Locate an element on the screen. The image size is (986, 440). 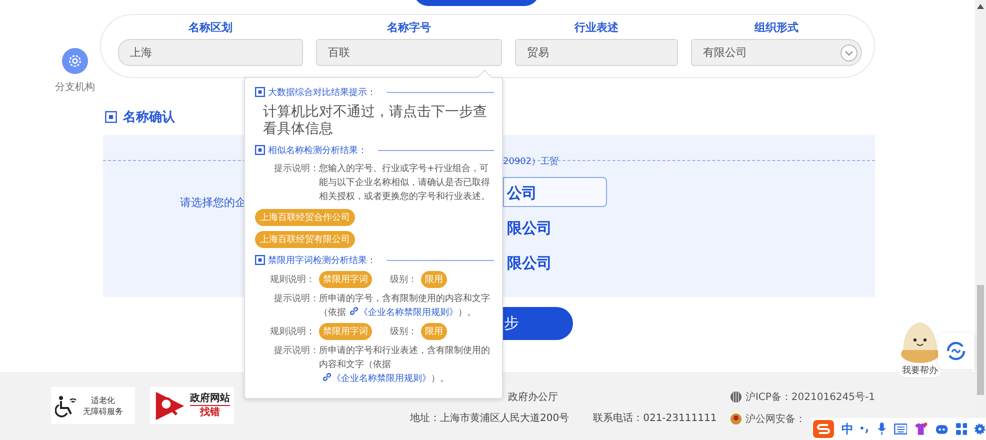
field-label: 行业表述 is located at coordinates (596, 28).